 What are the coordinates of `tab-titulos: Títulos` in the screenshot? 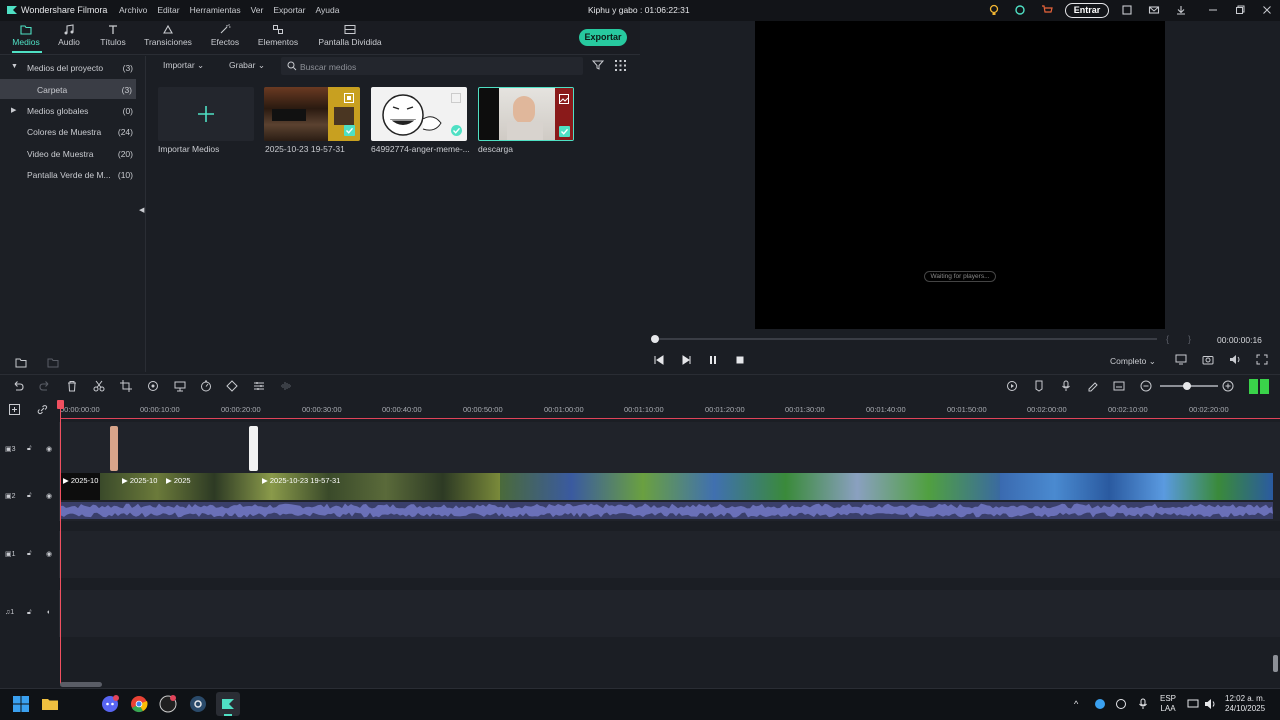 It's located at (113, 35).